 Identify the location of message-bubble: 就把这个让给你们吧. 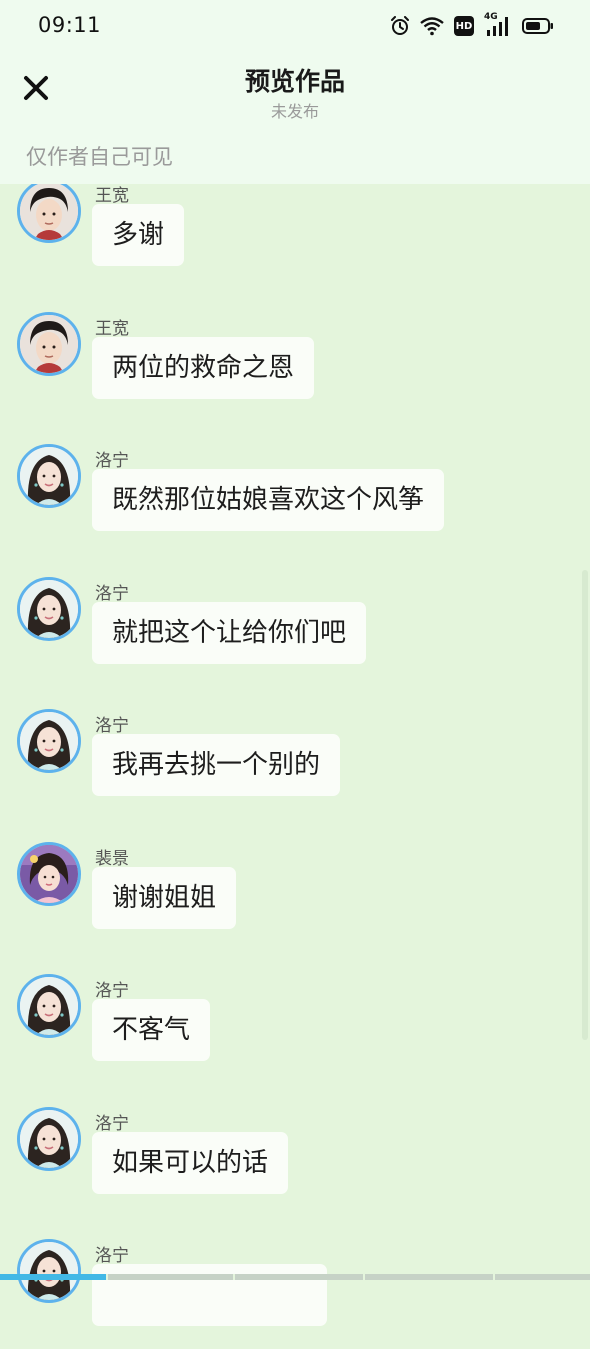
(229, 632).